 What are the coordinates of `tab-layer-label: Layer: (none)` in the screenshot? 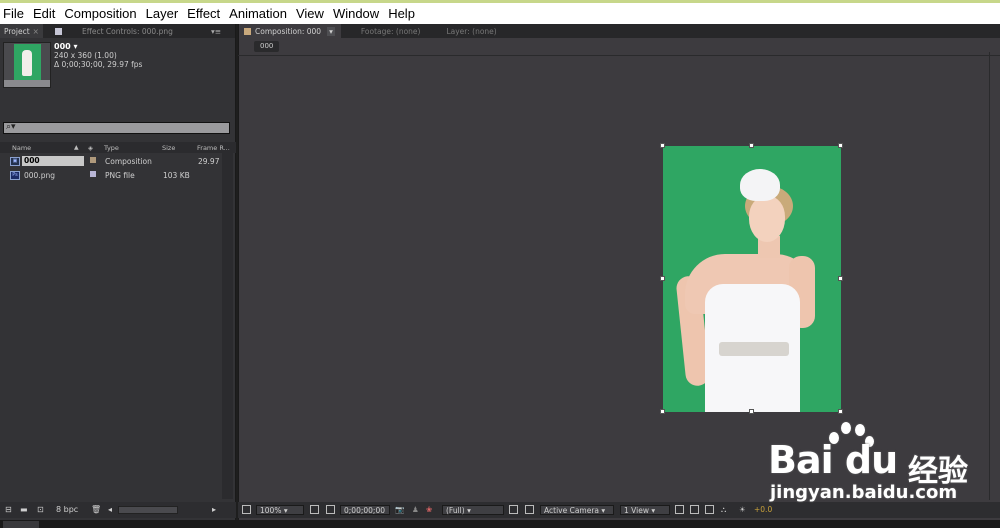 It's located at (471, 31).